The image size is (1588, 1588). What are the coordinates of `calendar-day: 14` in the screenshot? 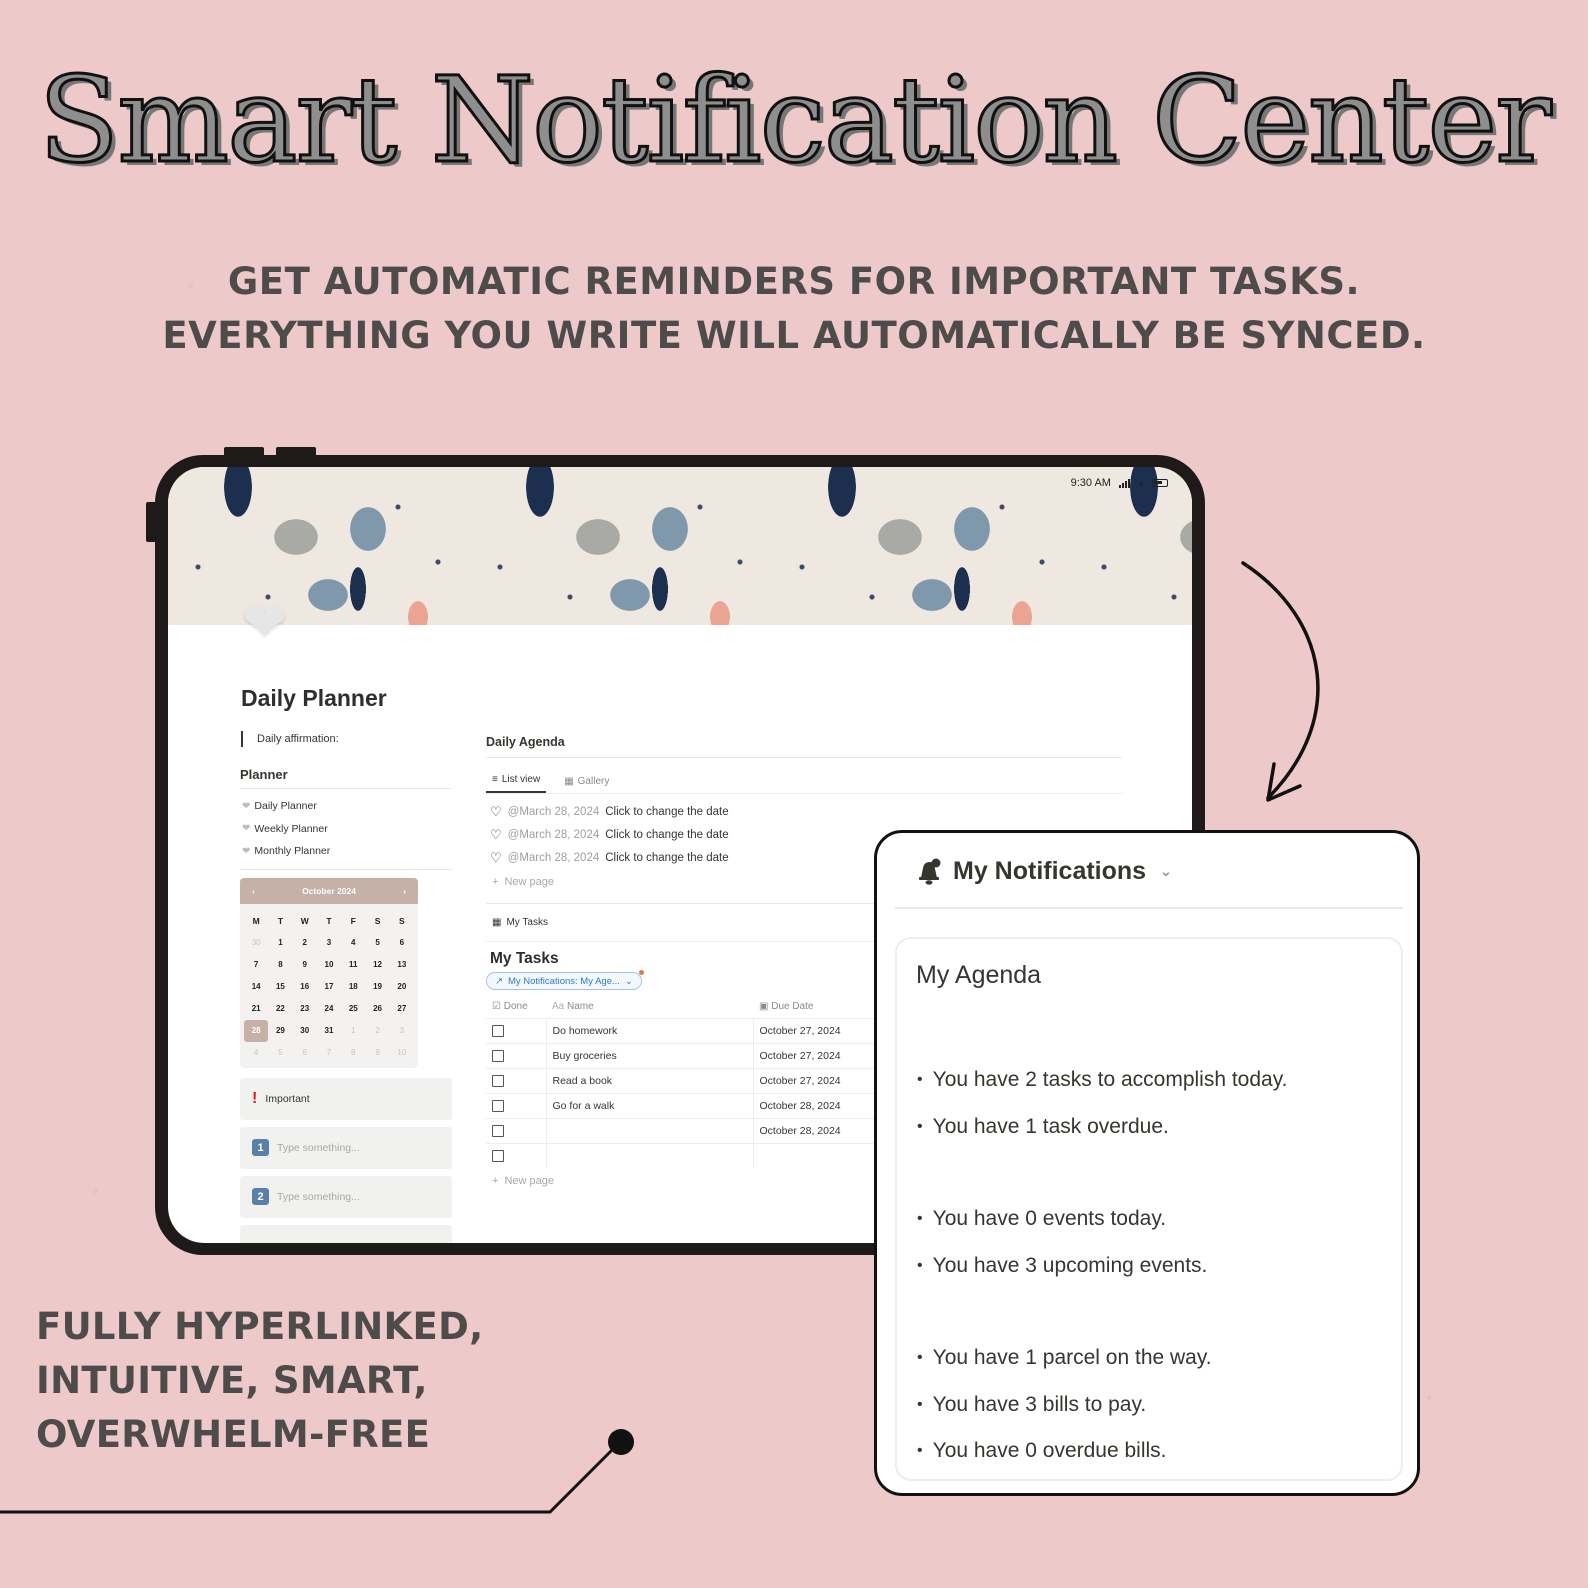 It's located at (256, 987).